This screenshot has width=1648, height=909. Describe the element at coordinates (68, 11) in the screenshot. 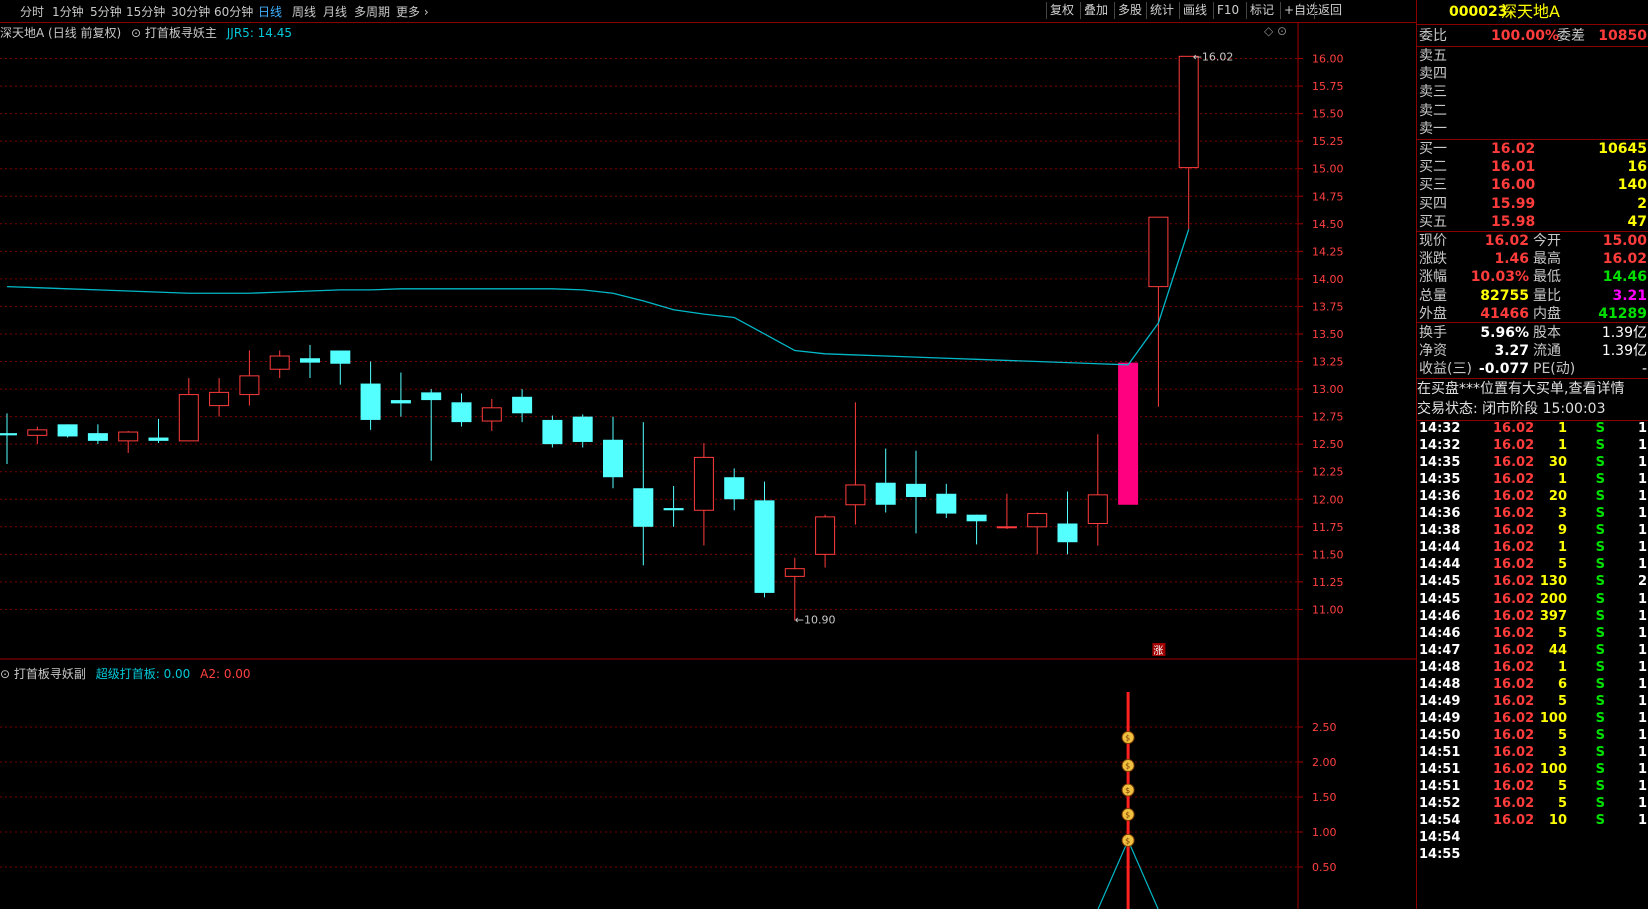

I see `period-1: 1分钟` at that location.